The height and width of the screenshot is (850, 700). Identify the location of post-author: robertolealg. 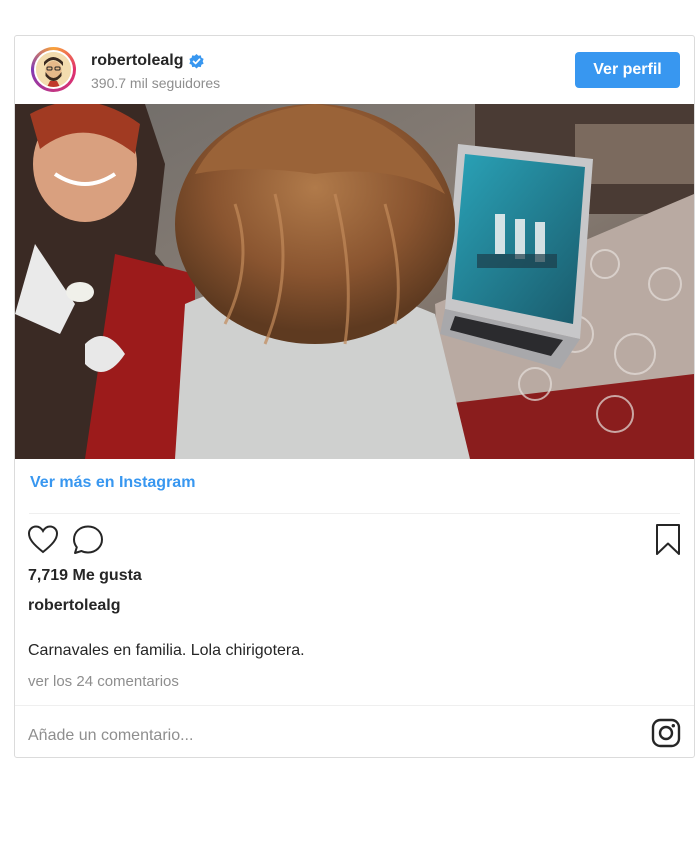
(74, 606).